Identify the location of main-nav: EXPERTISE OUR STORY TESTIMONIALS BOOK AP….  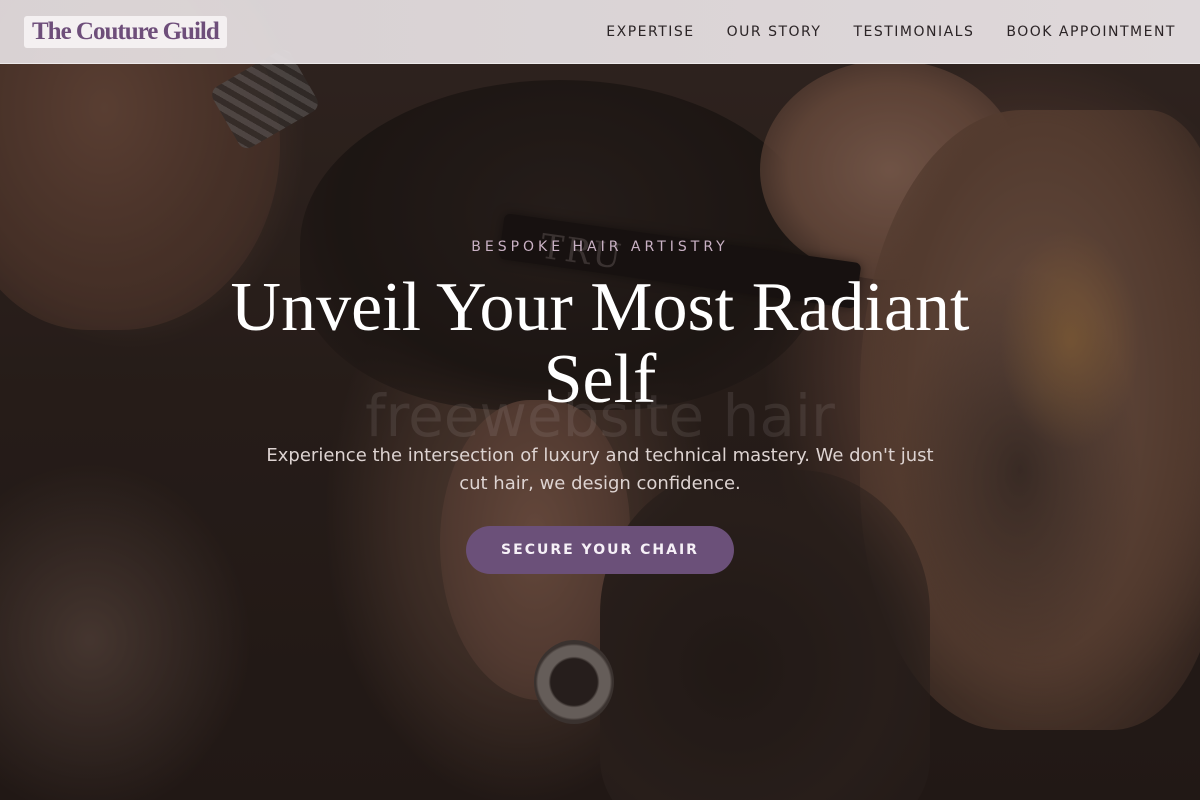
(891, 32).